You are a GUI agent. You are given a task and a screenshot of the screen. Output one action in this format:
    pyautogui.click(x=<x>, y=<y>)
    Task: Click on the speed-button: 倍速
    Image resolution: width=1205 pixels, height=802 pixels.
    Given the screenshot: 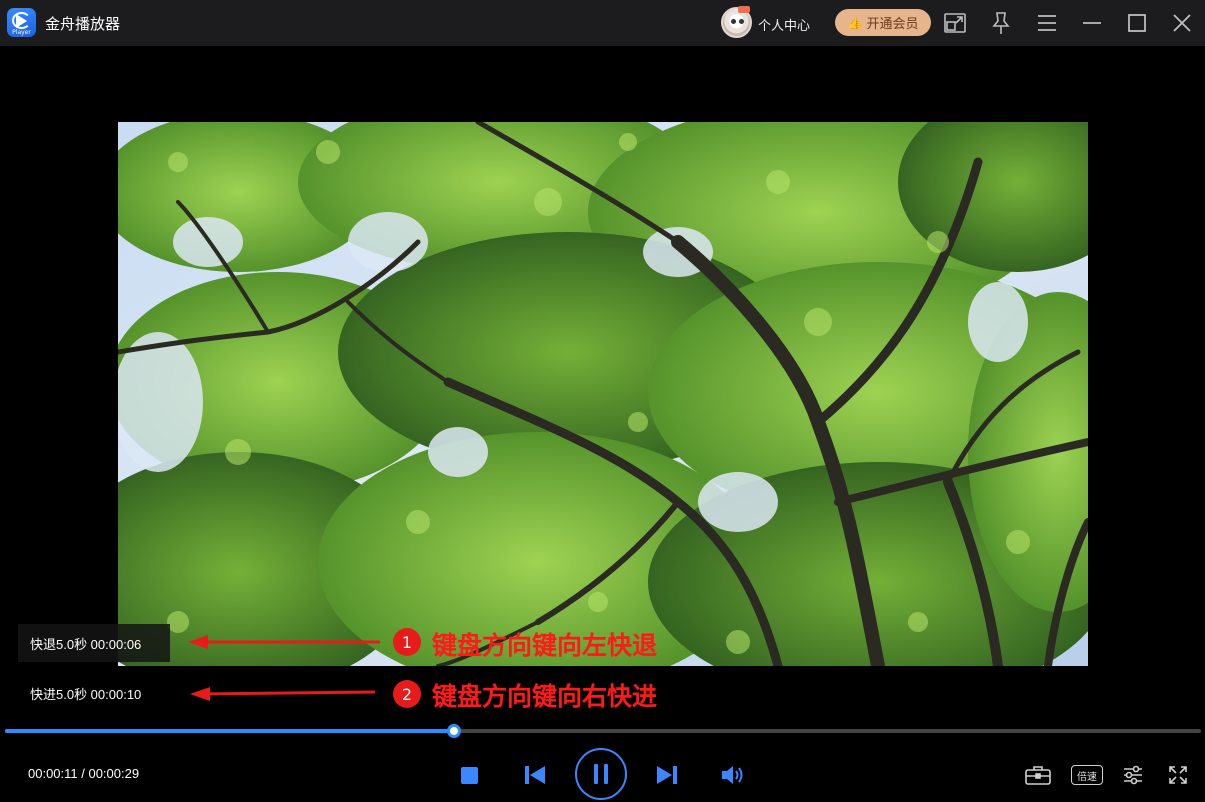 What is the action you would take?
    pyautogui.click(x=1087, y=775)
    